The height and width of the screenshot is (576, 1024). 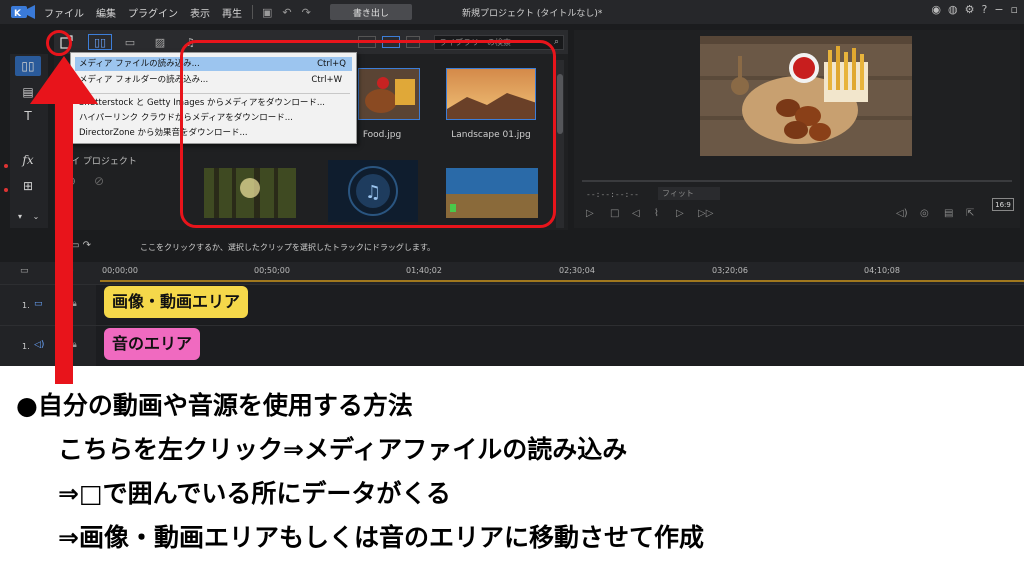 I want to click on undock-icon: ⇱, so click(x=970, y=213).